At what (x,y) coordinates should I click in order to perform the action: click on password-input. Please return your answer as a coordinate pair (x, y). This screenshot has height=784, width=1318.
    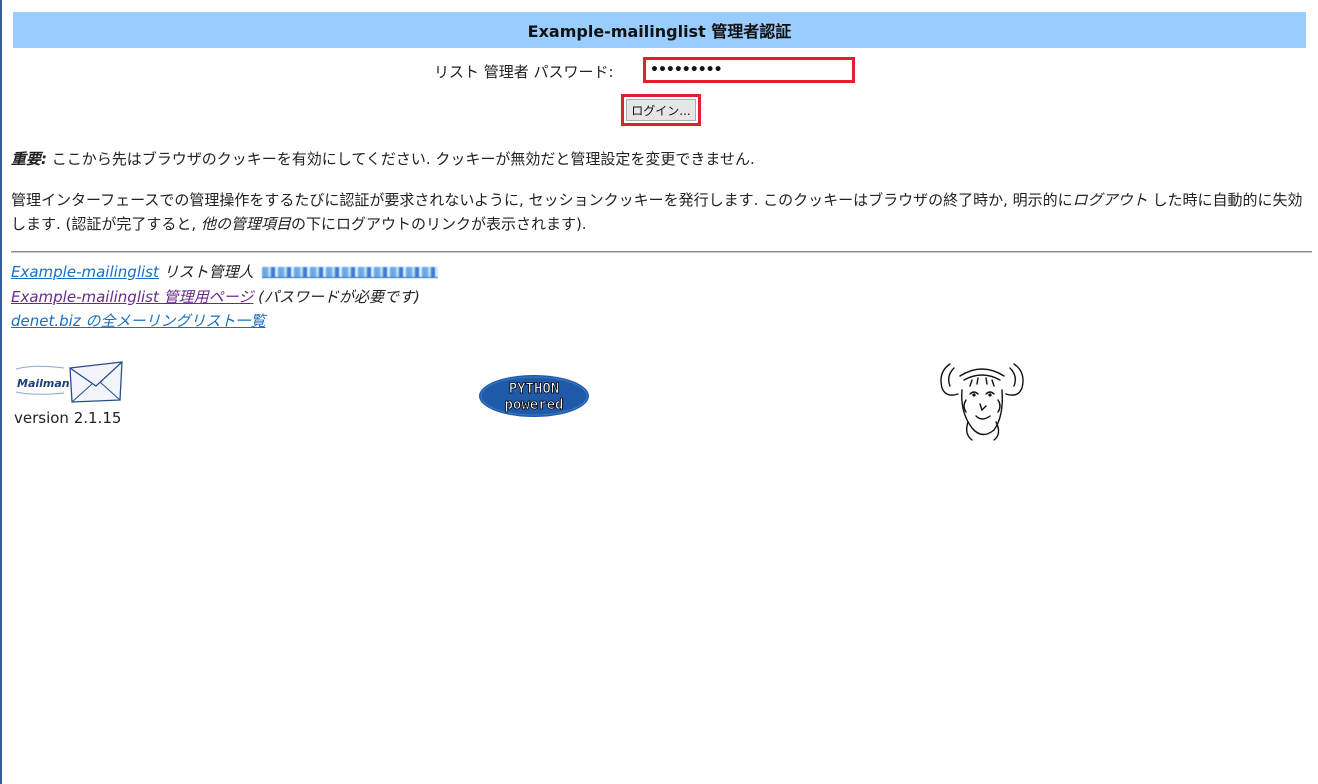
    Looking at the image, I should click on (749, 70).